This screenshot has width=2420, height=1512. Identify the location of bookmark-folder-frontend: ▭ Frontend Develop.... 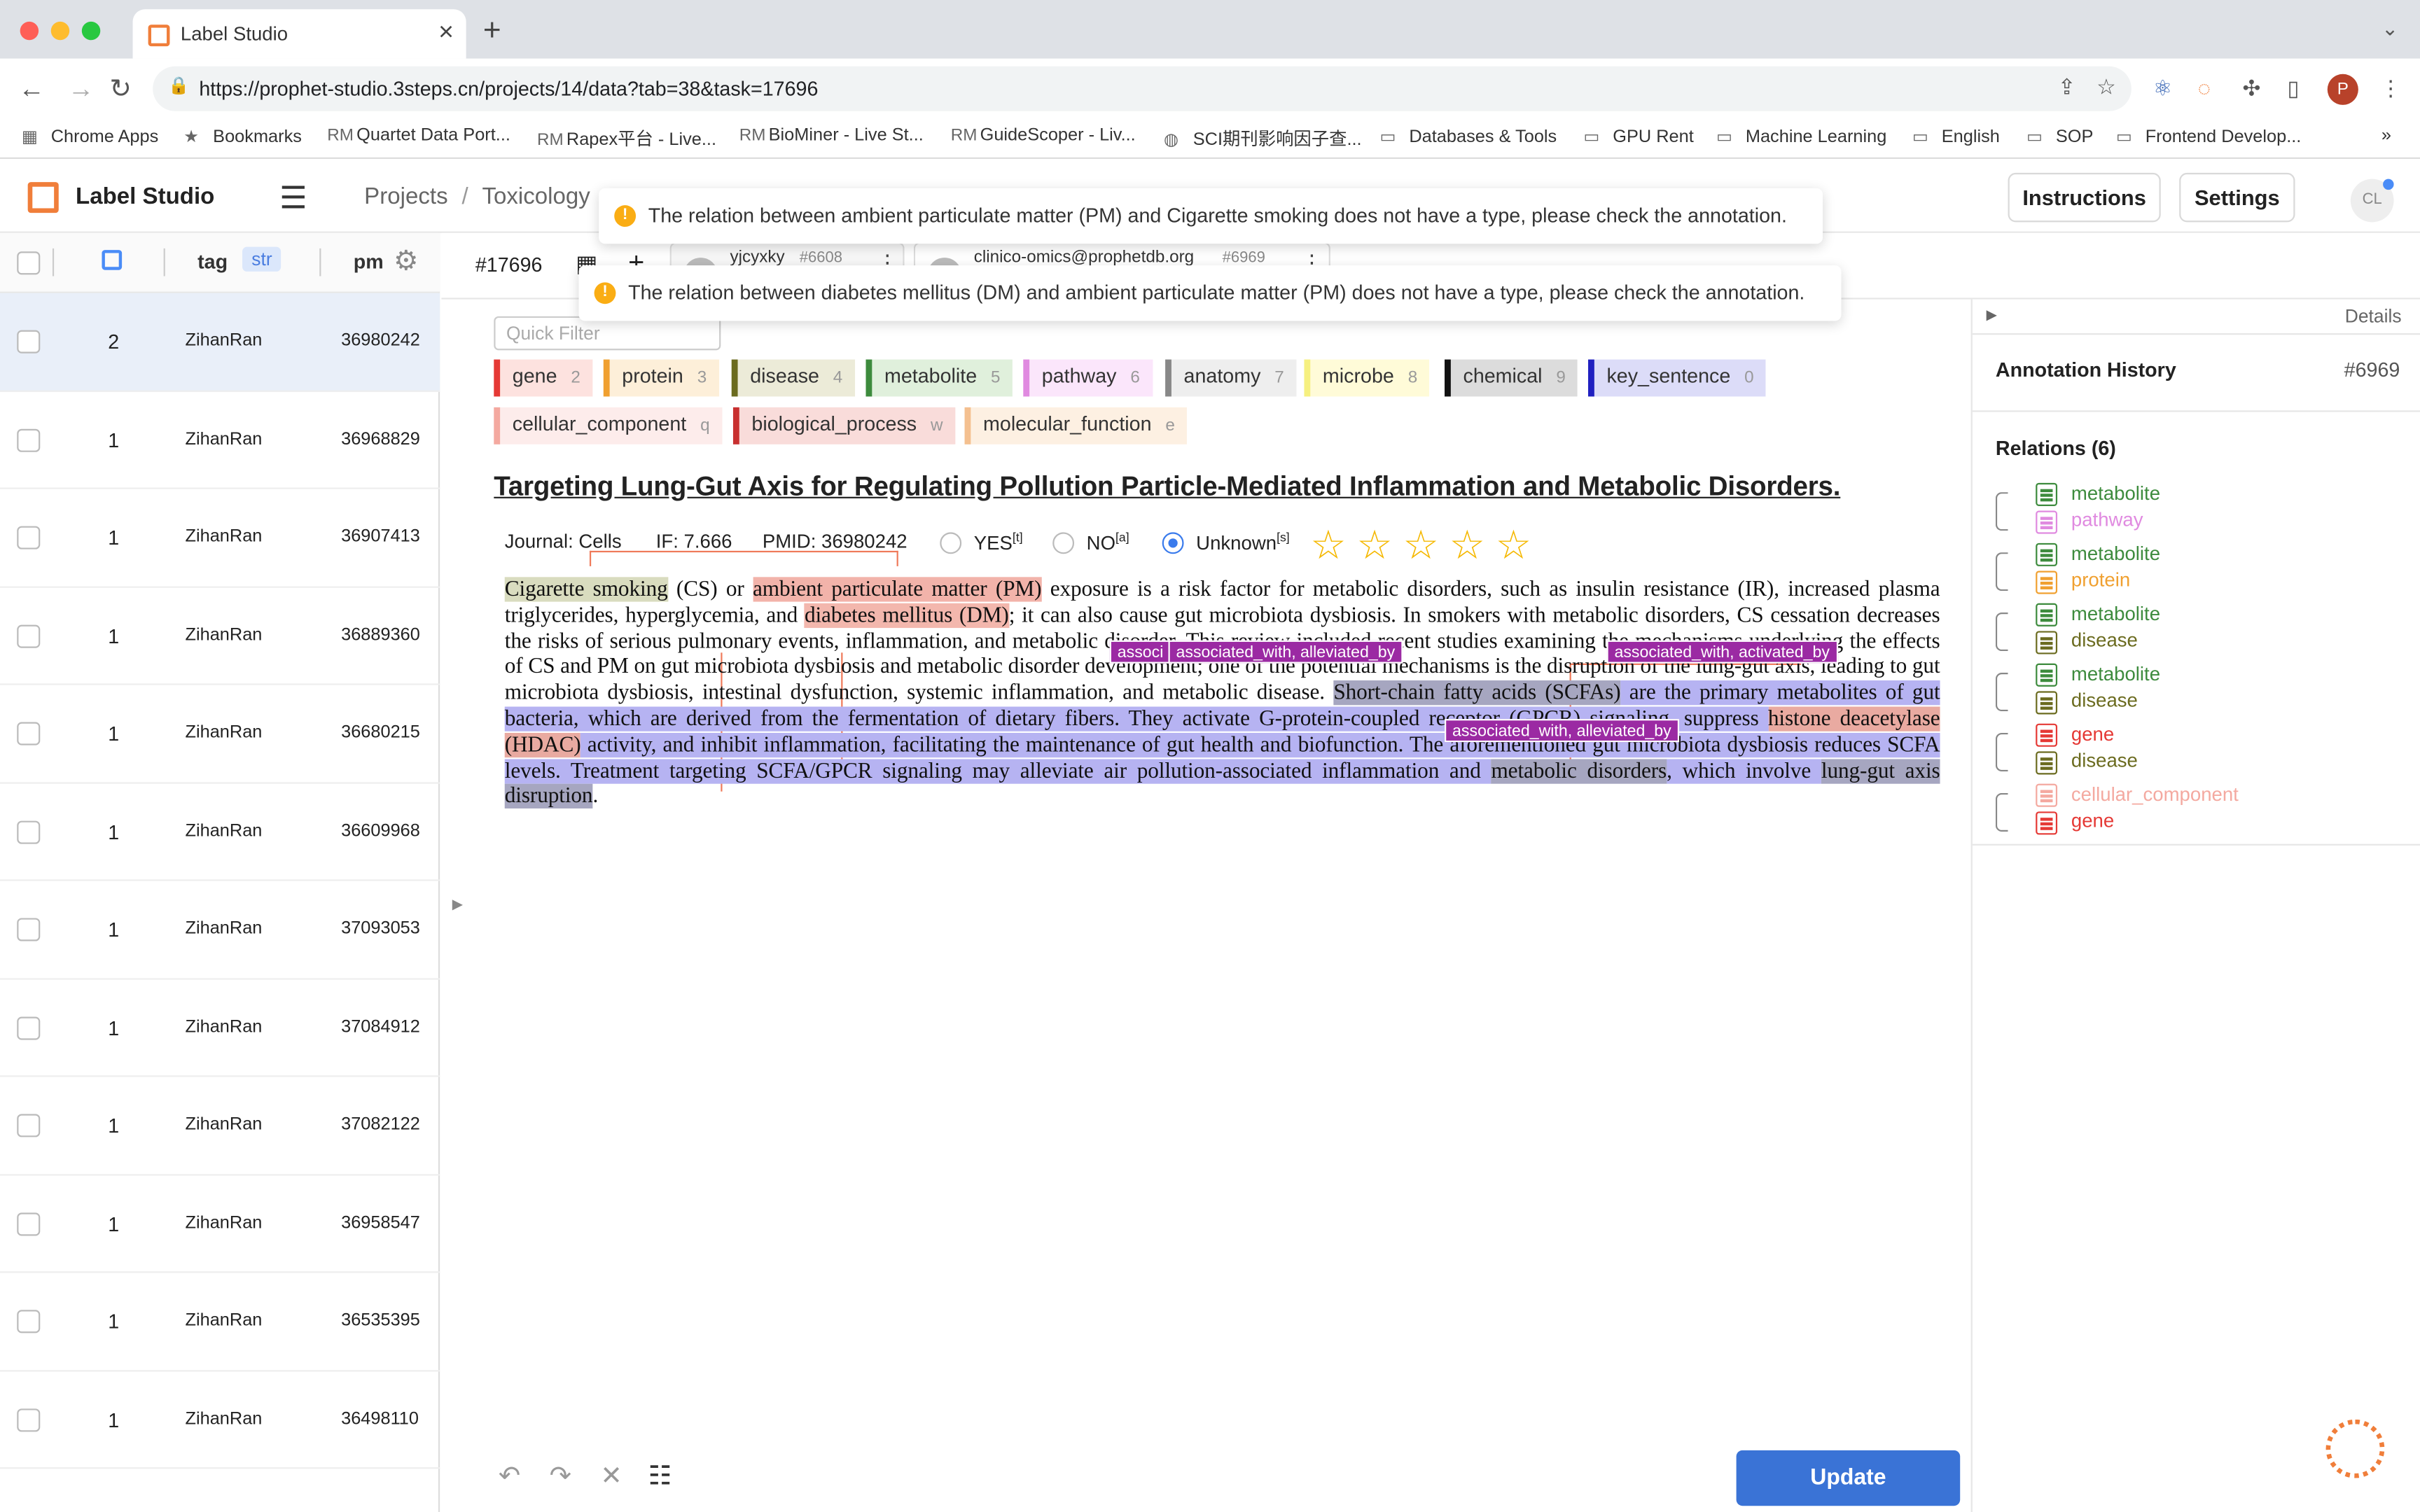
(2209, 136).